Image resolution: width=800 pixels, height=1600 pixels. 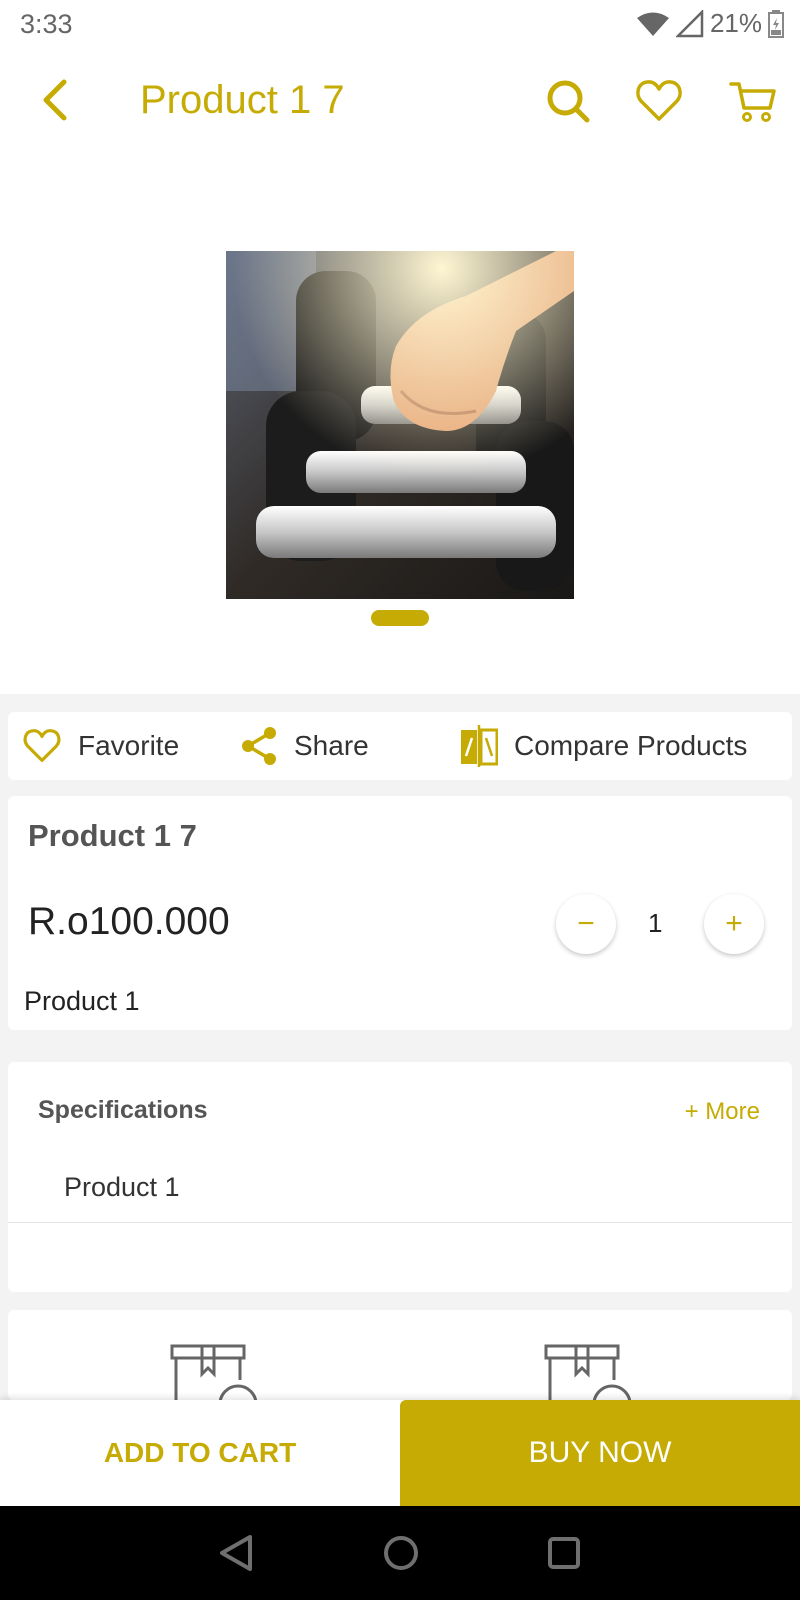 I want to click on box-delivery-icon, so click(x=214, y=1372).